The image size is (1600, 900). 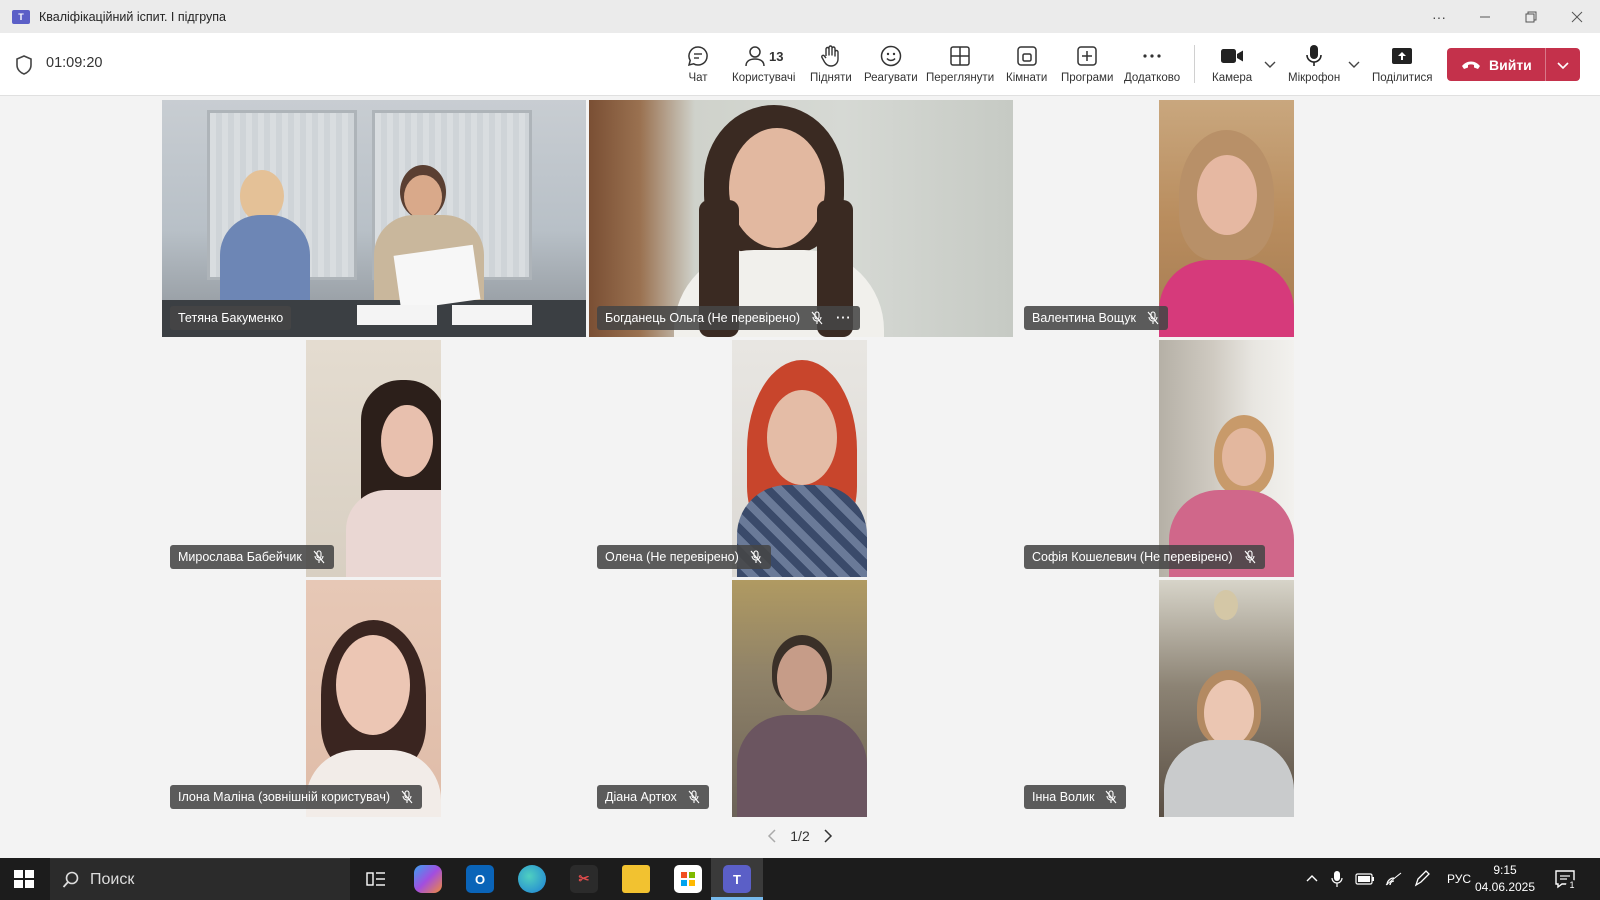 I want to click on add-app-icon, so click(x=1087, y=56).